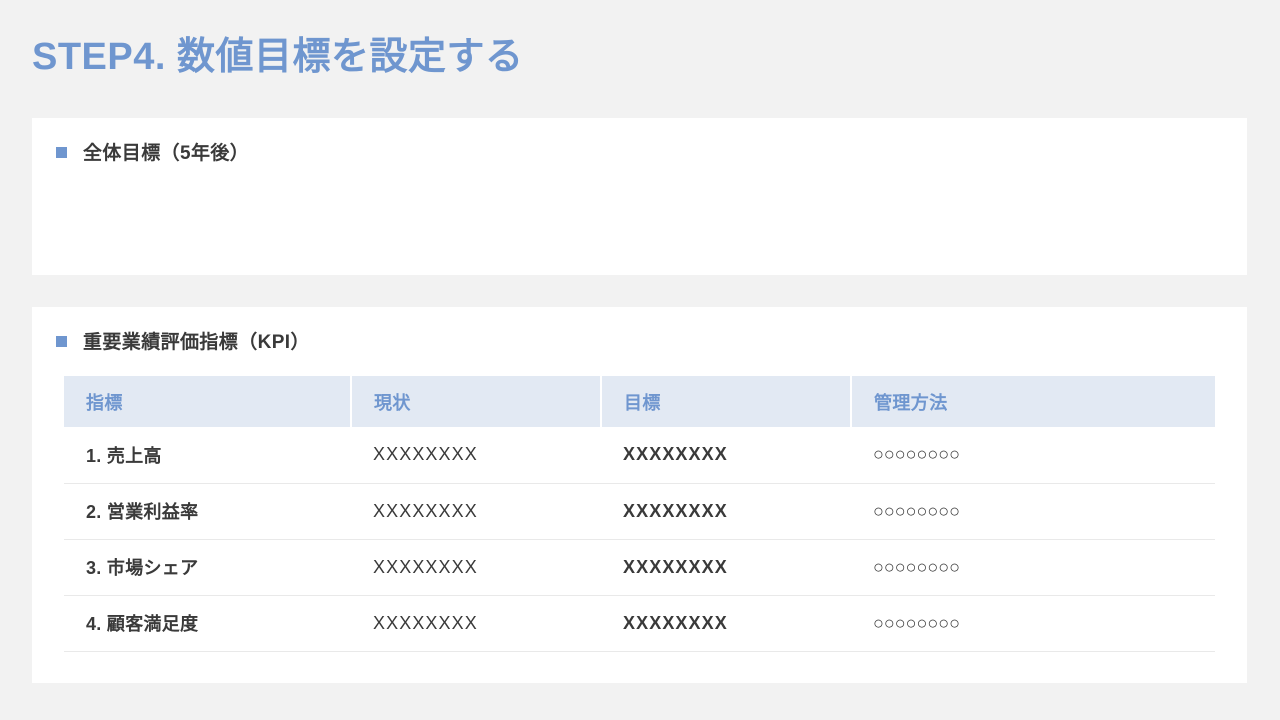  Describe the element at coordinates (207, 455) in the screenshot. I see `cell-indicator: 1. 売上高` at that location.